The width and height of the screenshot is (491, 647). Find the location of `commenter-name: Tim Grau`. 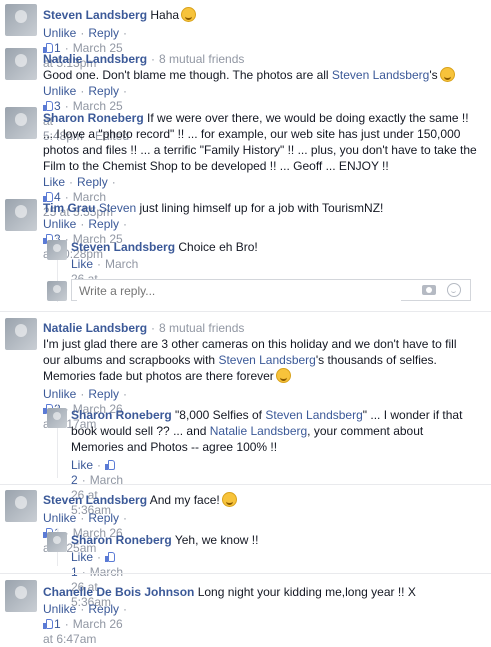

commenter-name: Tim Grau is located at coordinates (69, 208).